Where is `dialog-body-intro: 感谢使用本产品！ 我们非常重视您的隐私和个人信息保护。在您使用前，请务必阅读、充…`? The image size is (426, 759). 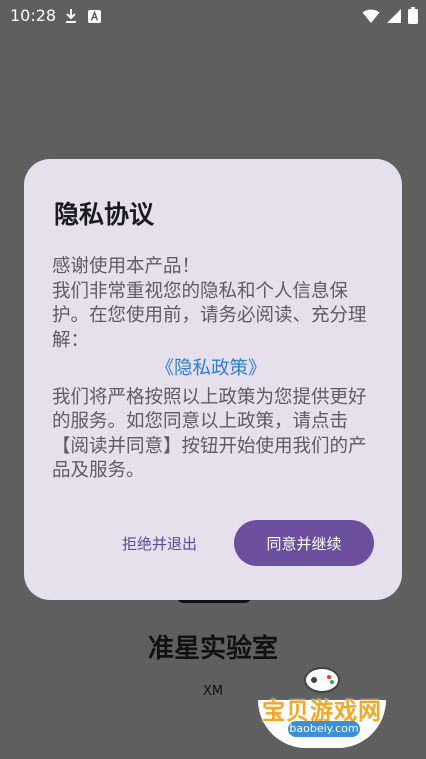
dialog-body-intro: 感谢使用本产品！ 我们非常重视您的隐私和个人信息保护。在您使用前，请务必阅读、充… is located at coordinates (209, 303).